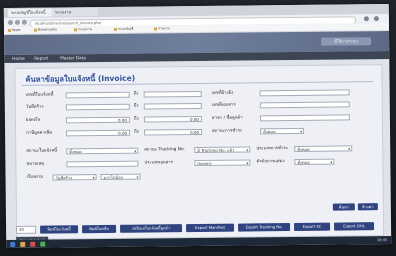 This screenshot has width=396, height=256. Describe the element at coordinates (24, 22) in the screenshot. I see `reload-icon` at that location.